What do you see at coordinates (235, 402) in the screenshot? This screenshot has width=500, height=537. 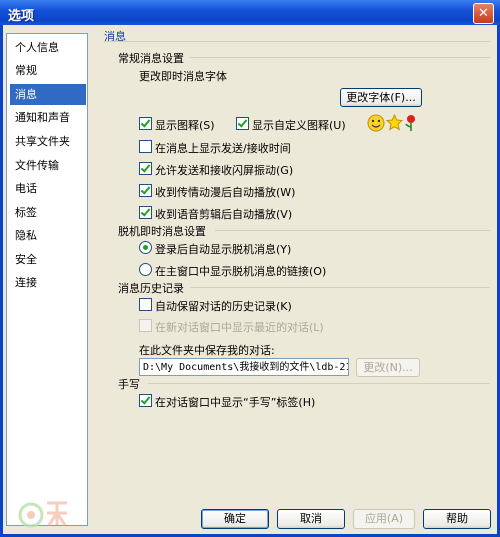 I see `show-handwriting-tab-label: 在对话窗口中显示“手写”标签(H)` at bounding box center [235, 402].